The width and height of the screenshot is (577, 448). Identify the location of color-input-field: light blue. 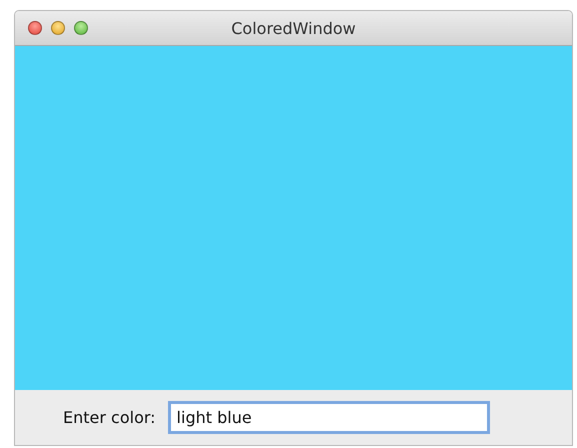
(329, 417).